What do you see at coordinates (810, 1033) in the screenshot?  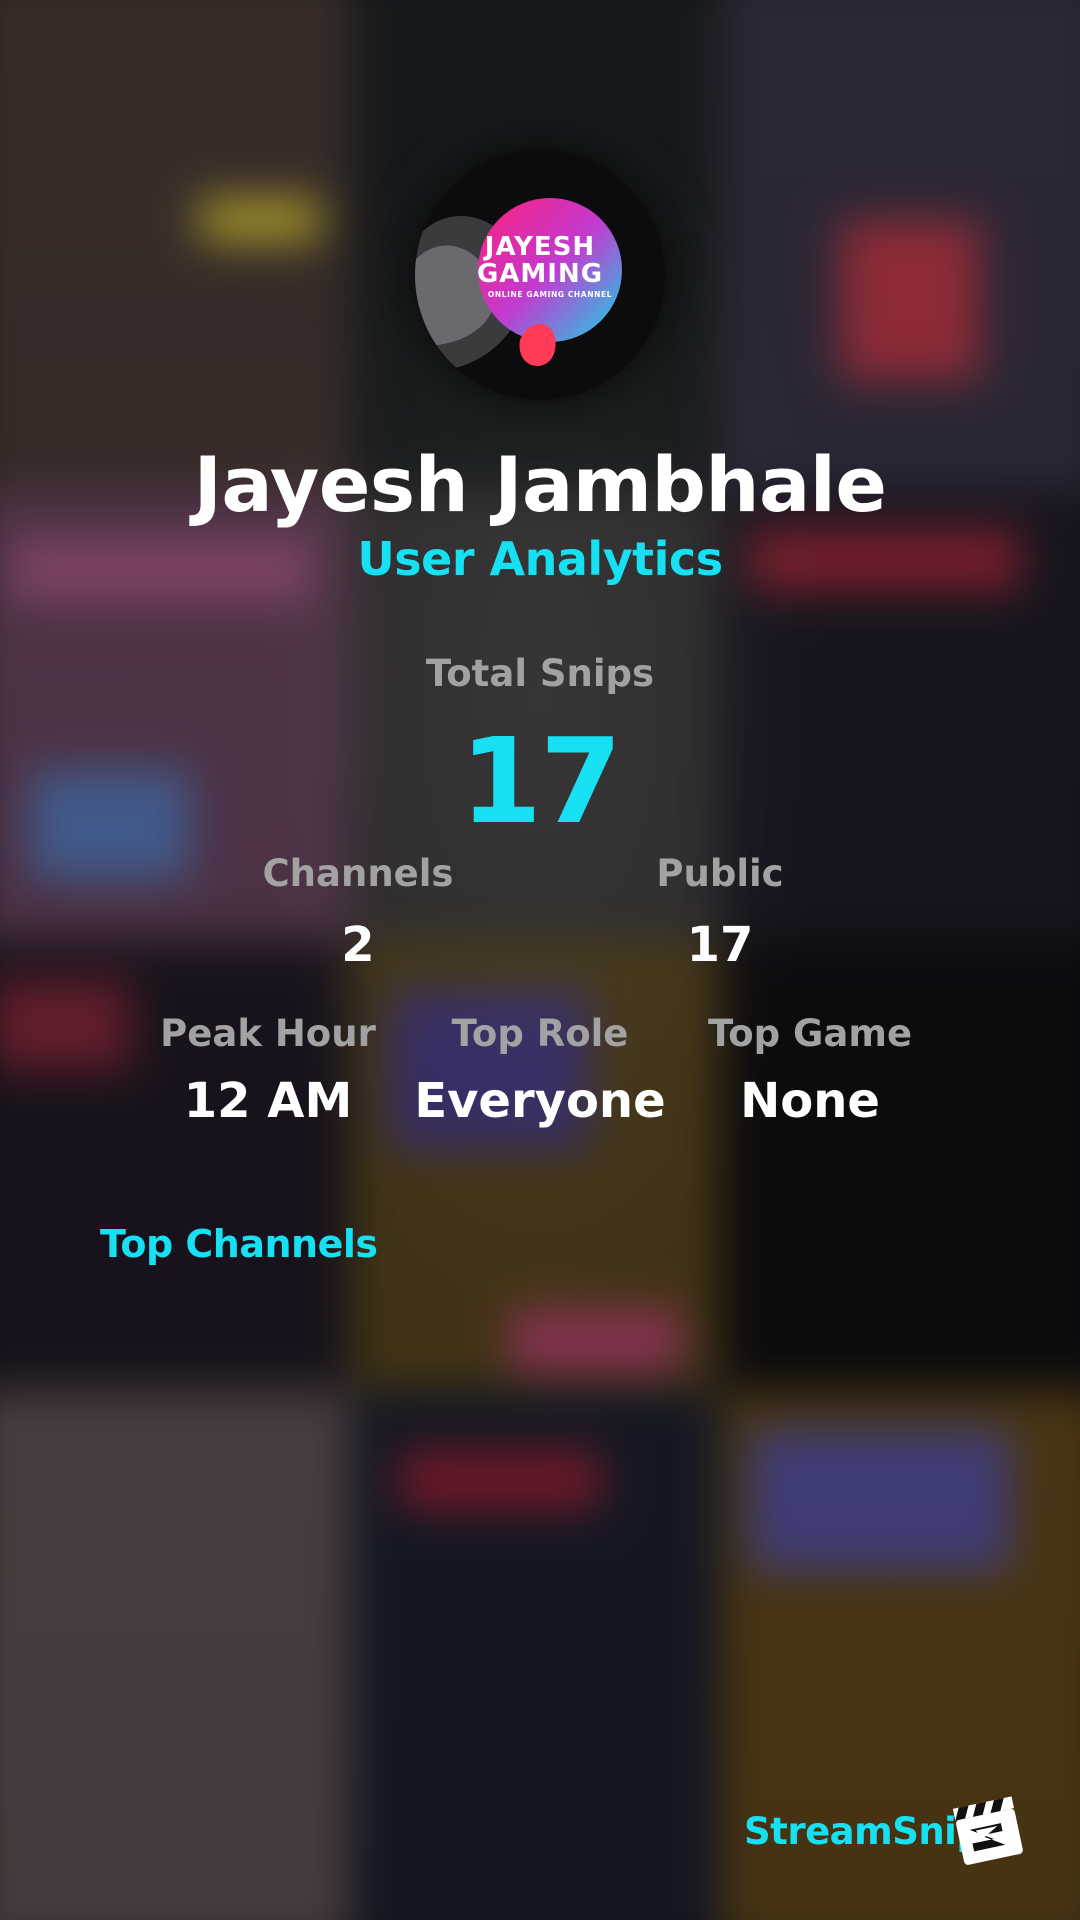 I see `stat-top-game-label: Top Game` at bounding box center [810, 1033].